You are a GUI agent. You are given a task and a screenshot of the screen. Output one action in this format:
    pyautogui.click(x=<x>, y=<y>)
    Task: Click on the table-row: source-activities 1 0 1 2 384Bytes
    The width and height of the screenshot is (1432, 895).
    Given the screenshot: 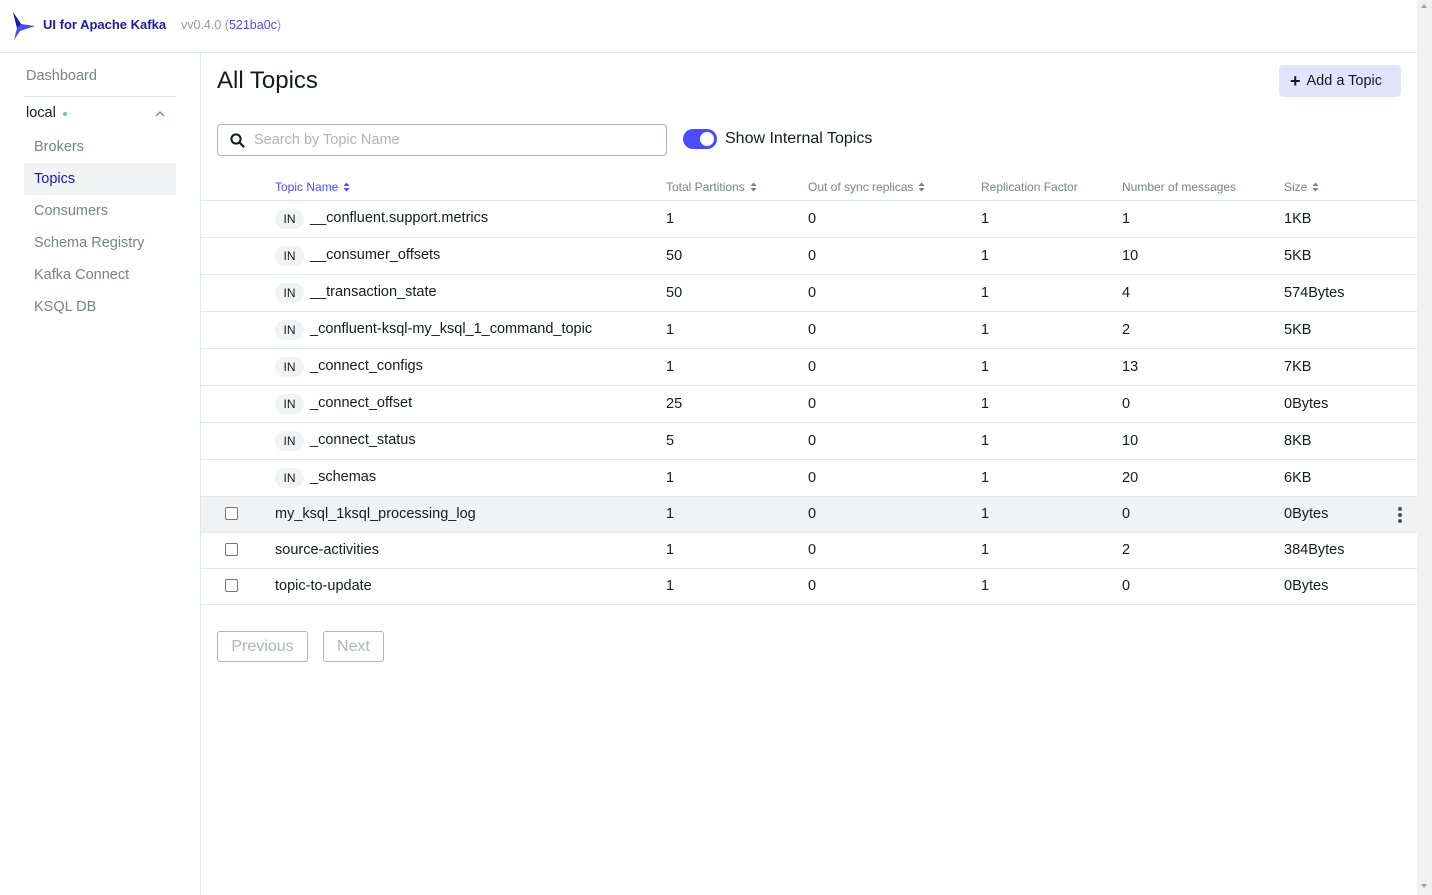 What is the action you would take?
    pyautogui.click(x=809, y=551)
    